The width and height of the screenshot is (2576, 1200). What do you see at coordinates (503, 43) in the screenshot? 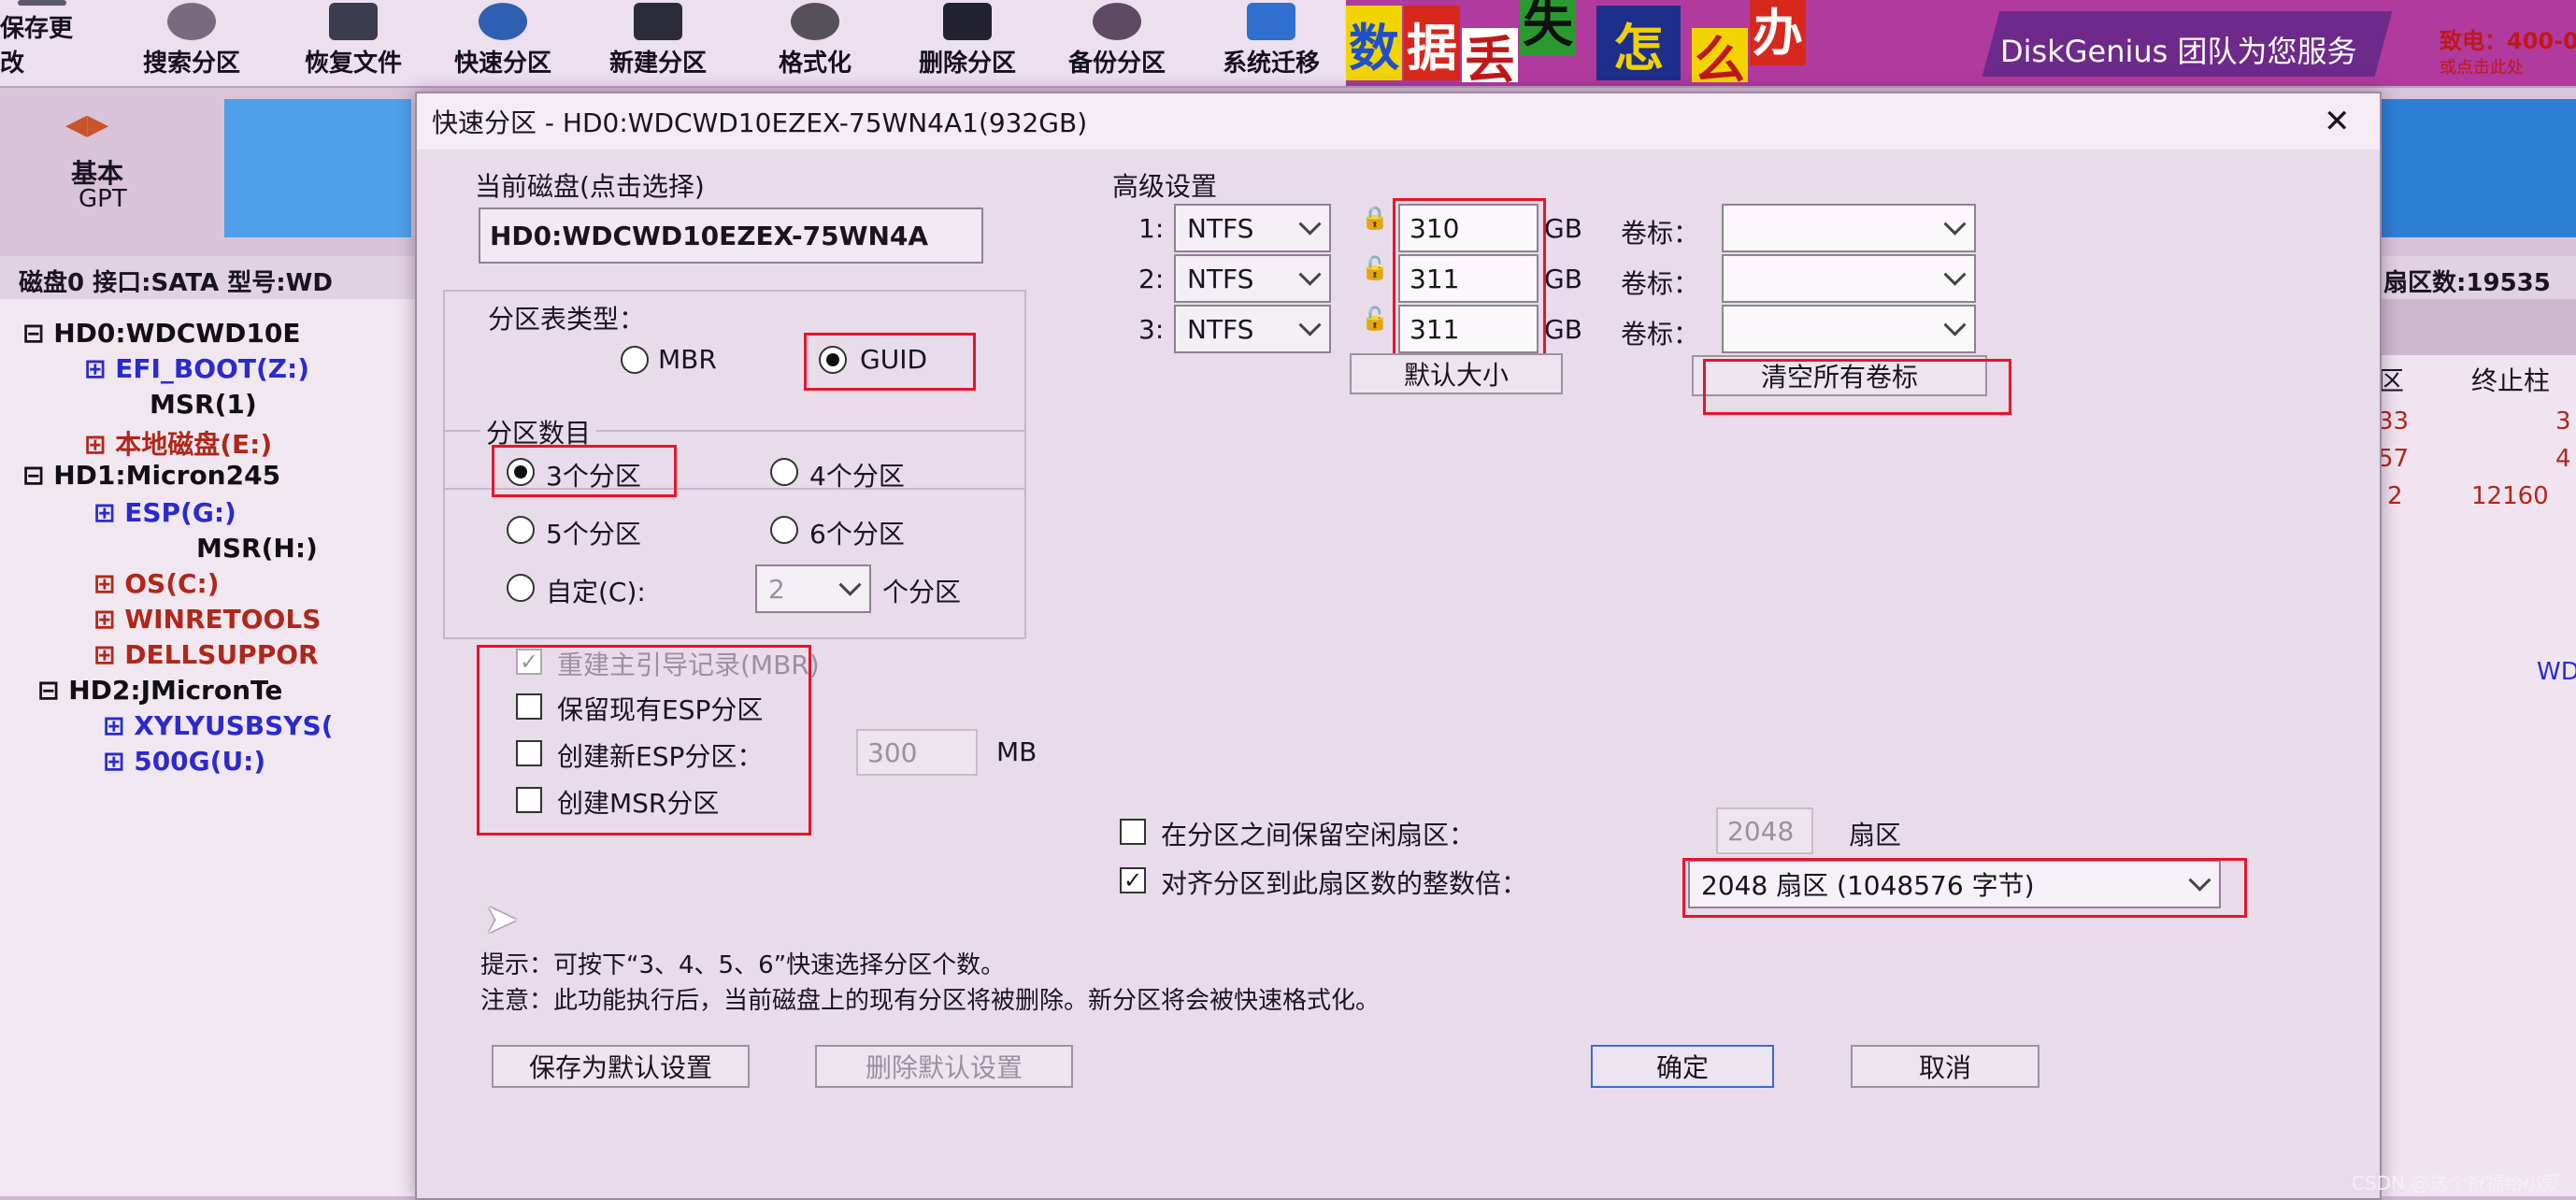
I see `quick-partition-button: 快速分区` at bounding box center [503, 43].